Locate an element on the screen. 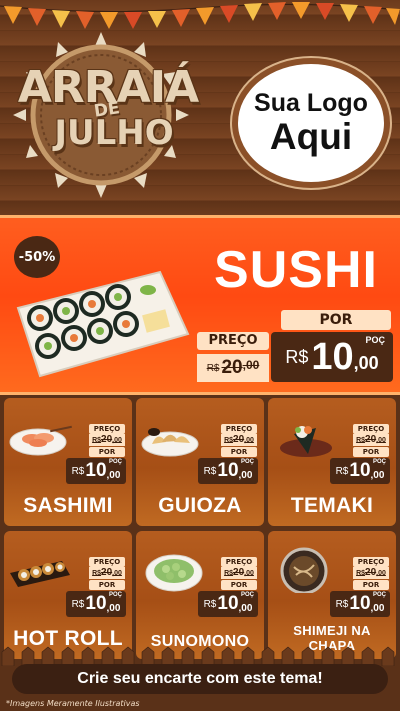 The width and height of the screenshot is (400, 711). old-price-value: 20 is located at coordinates (232, 367).